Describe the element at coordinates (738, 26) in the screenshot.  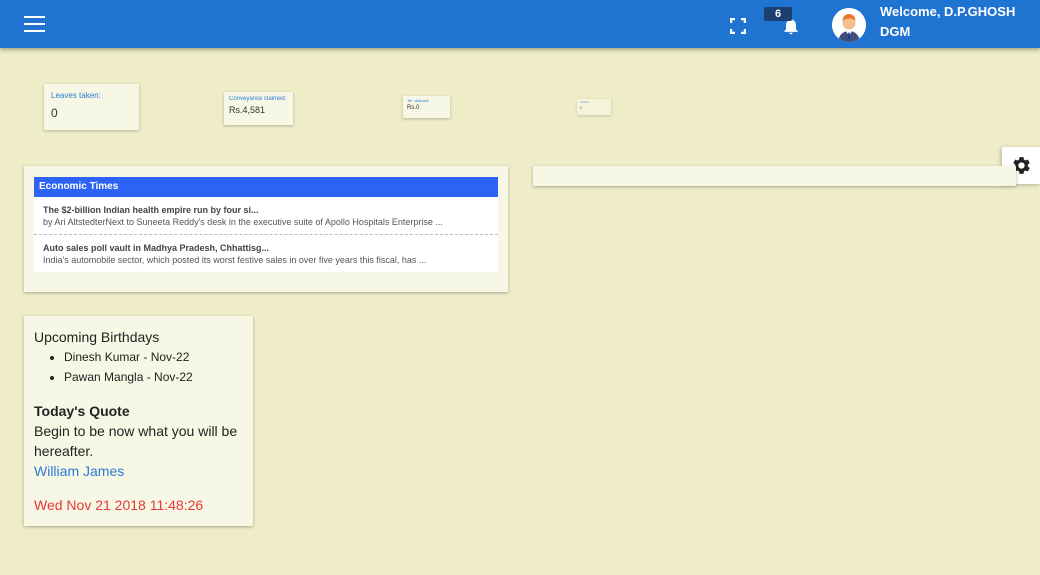
I see `fullscreen-icon` at that location.